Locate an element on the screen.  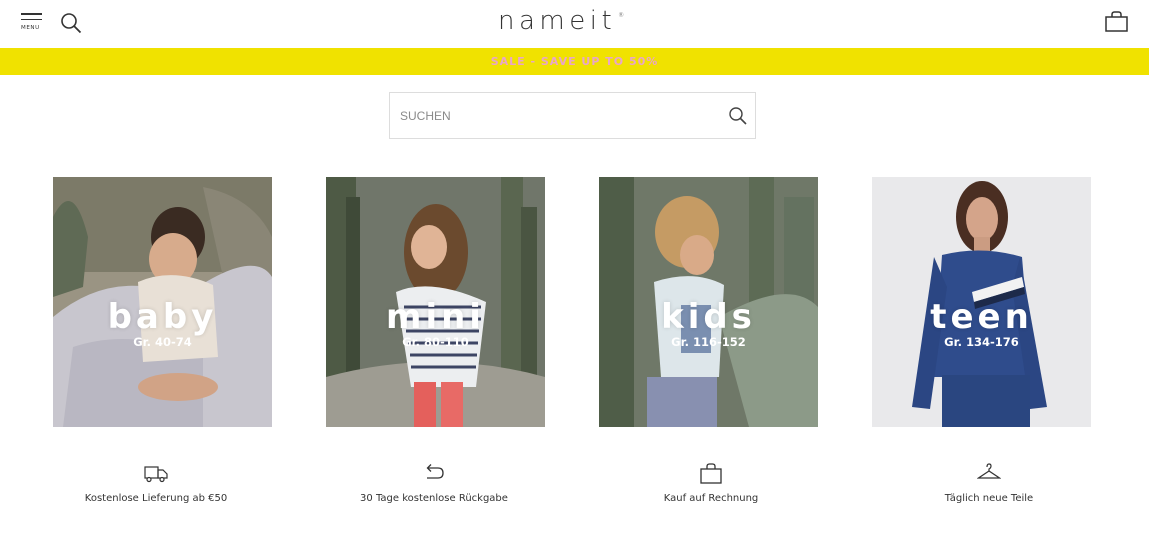
feature-free-returns: 30 Tage kostenlose Rückgabe is located at coordinates (434, 483).